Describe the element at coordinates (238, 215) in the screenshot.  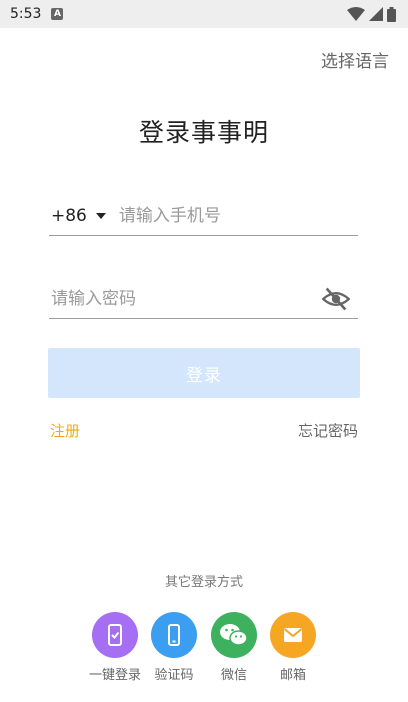
I see `phone-input` at that location.